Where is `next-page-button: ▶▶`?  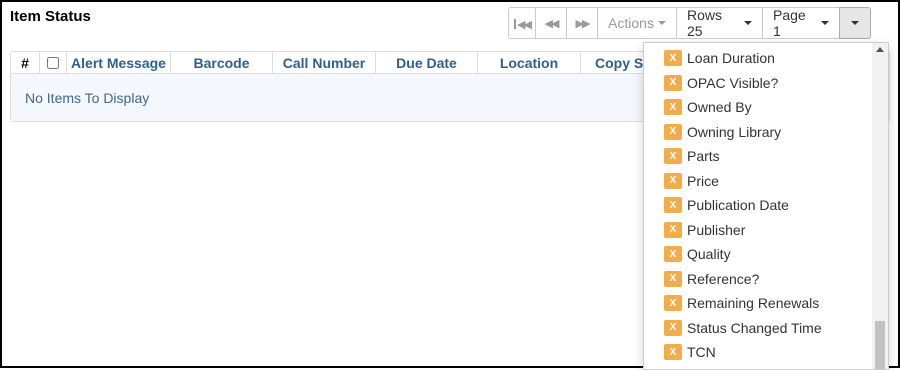 next-page-button: ▶▶ is located at coordinates (582, 23).